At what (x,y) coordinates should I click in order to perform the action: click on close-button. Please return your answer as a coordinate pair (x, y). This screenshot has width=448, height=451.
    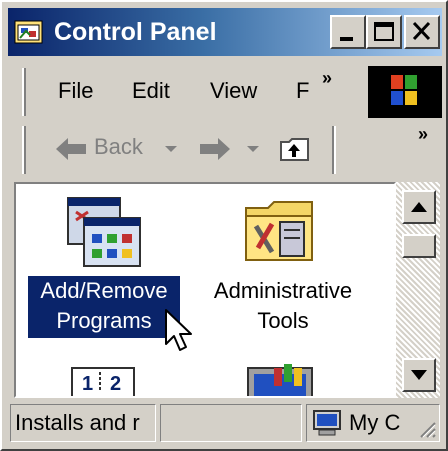
    Looking at the image, I should click on (422, 32).